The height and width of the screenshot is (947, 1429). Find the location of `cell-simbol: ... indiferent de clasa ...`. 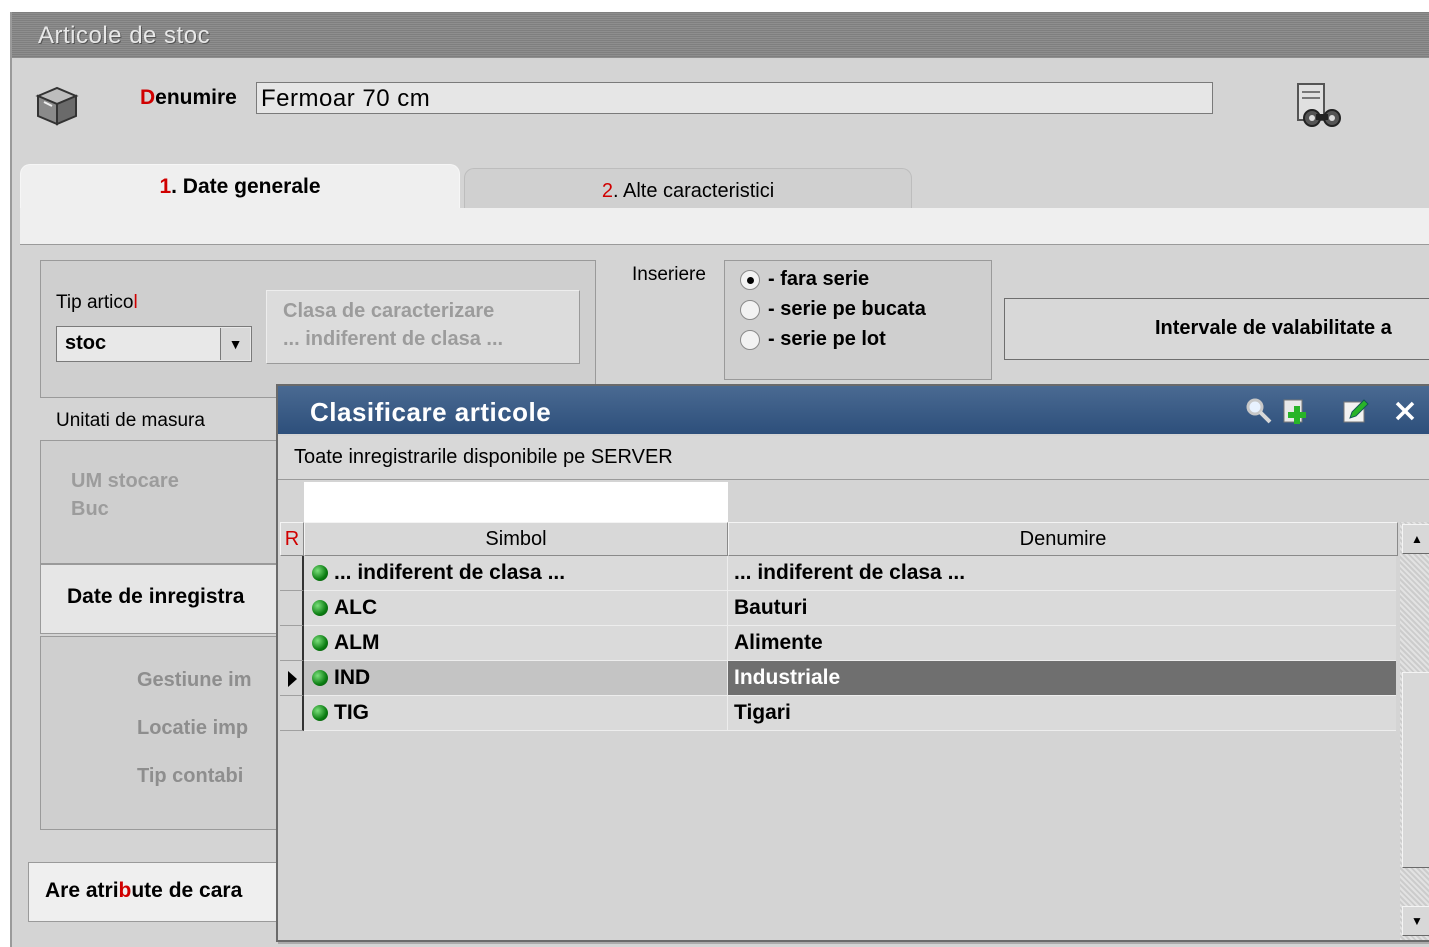

cell-simbol: ... indiferent de clasa ... is located at coordinates (516, 573).